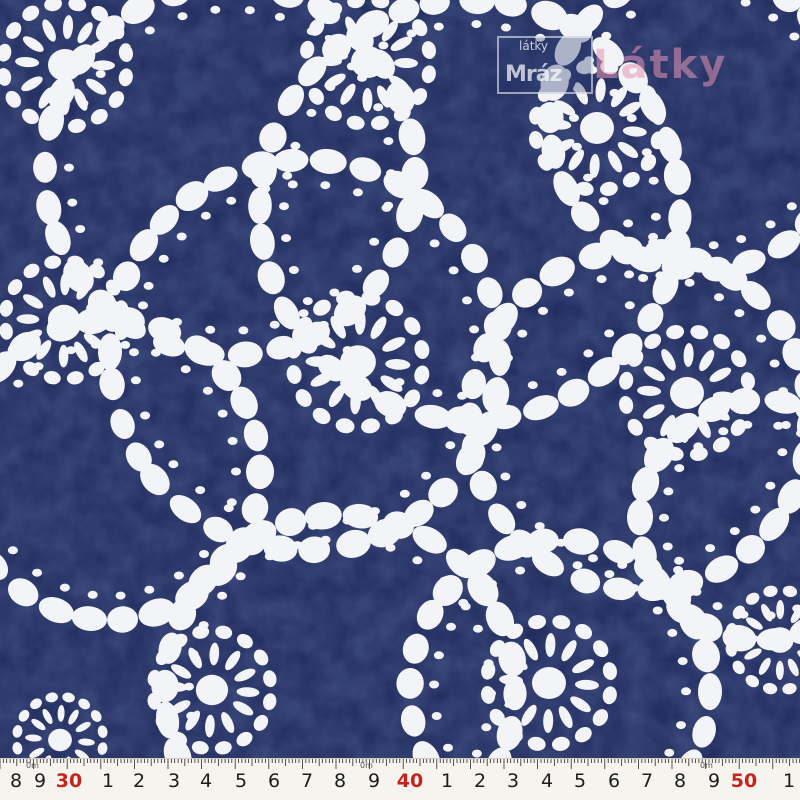  I want to click on ruler-label: 7, so click(307, 781).